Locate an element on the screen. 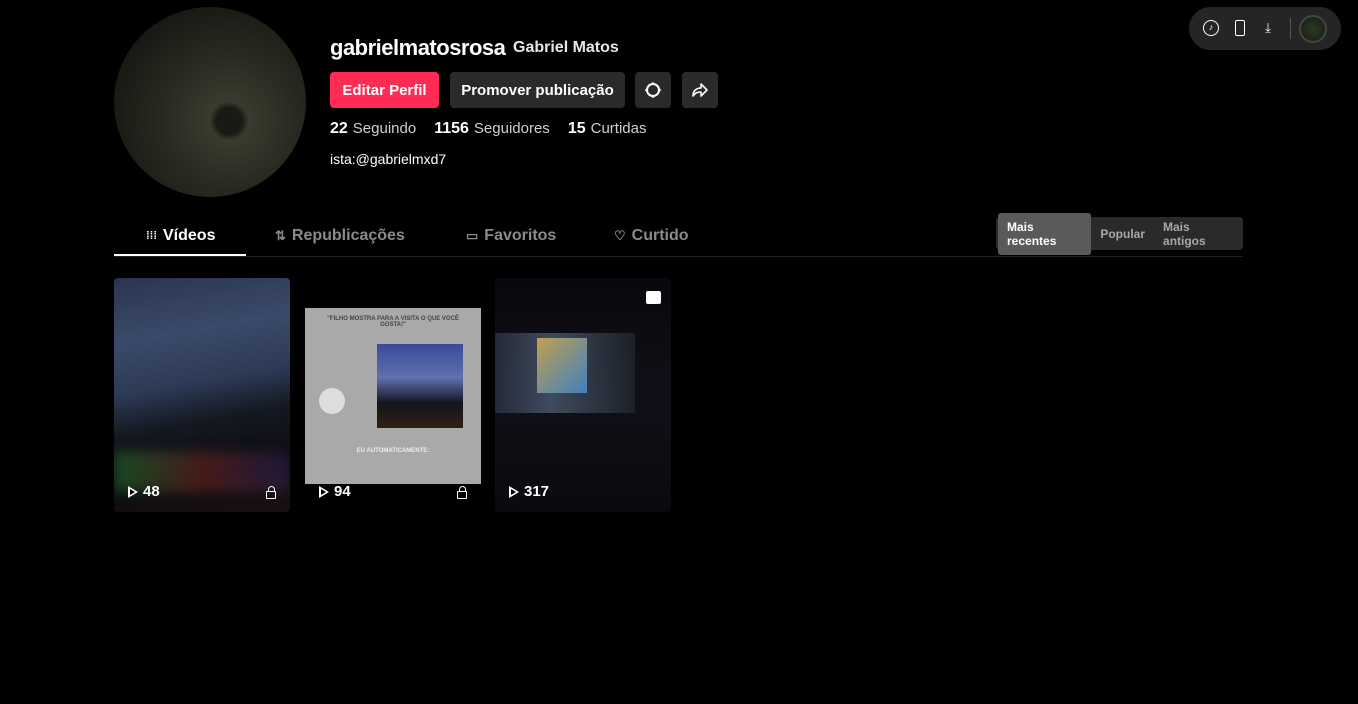 The height and width of the screenshot is (704, 1358). tab-liked: ♡ Curtido is located at coordinates (651, 236).